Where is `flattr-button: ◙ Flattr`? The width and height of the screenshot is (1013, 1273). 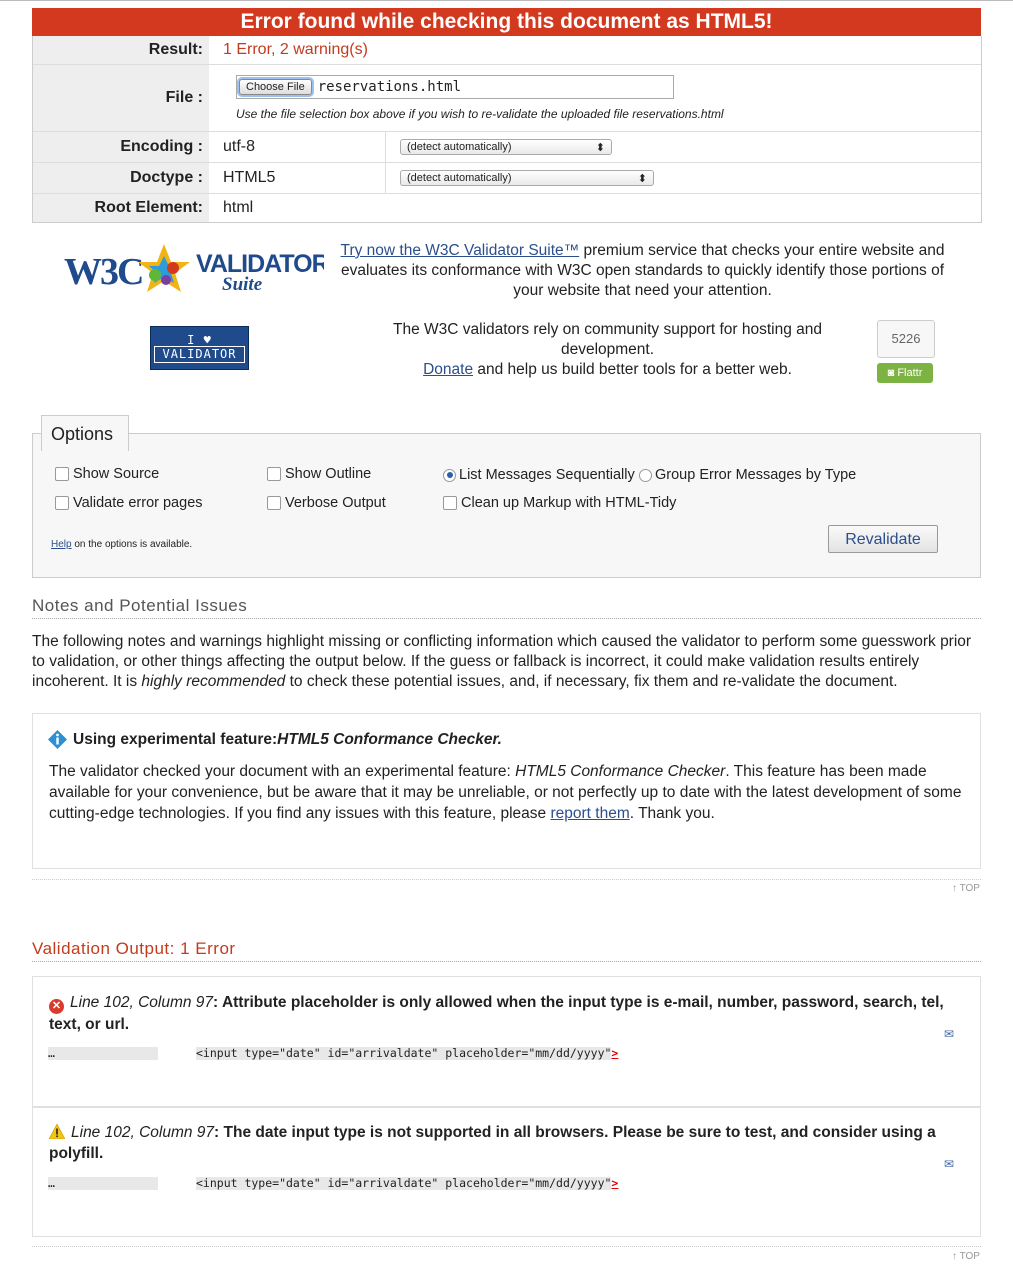 flattr-button: ◙ Flattr is located at coordinates (905, 373).